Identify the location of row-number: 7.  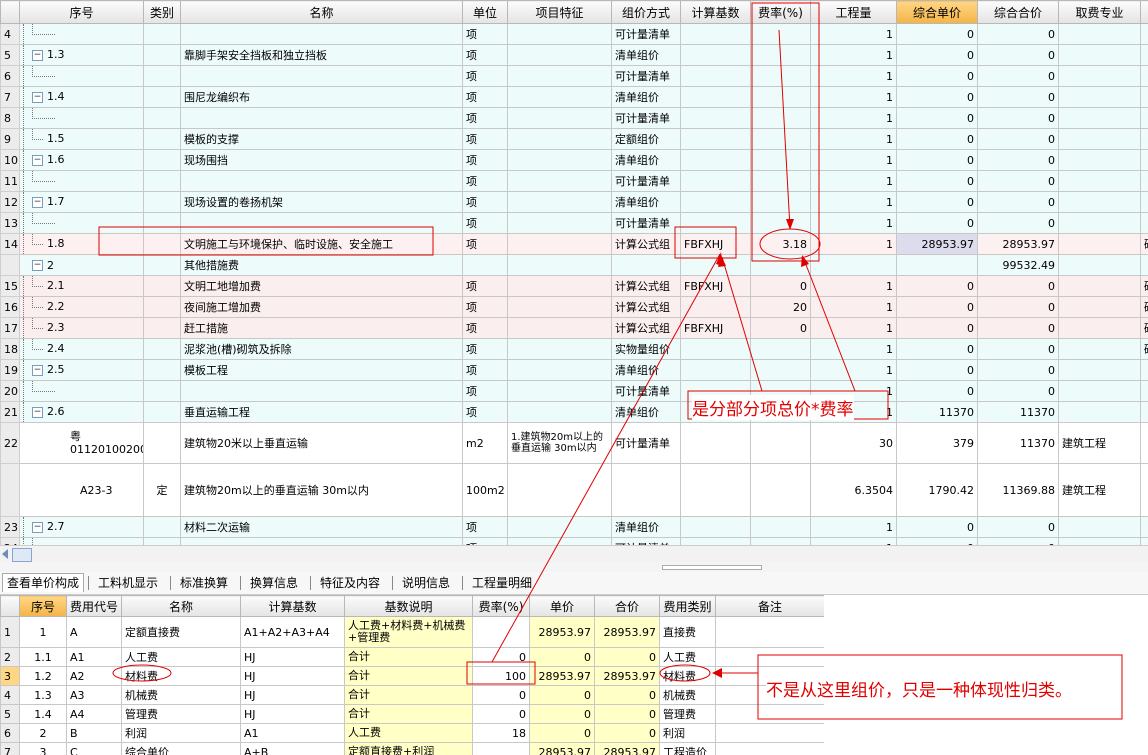
(10, 748).